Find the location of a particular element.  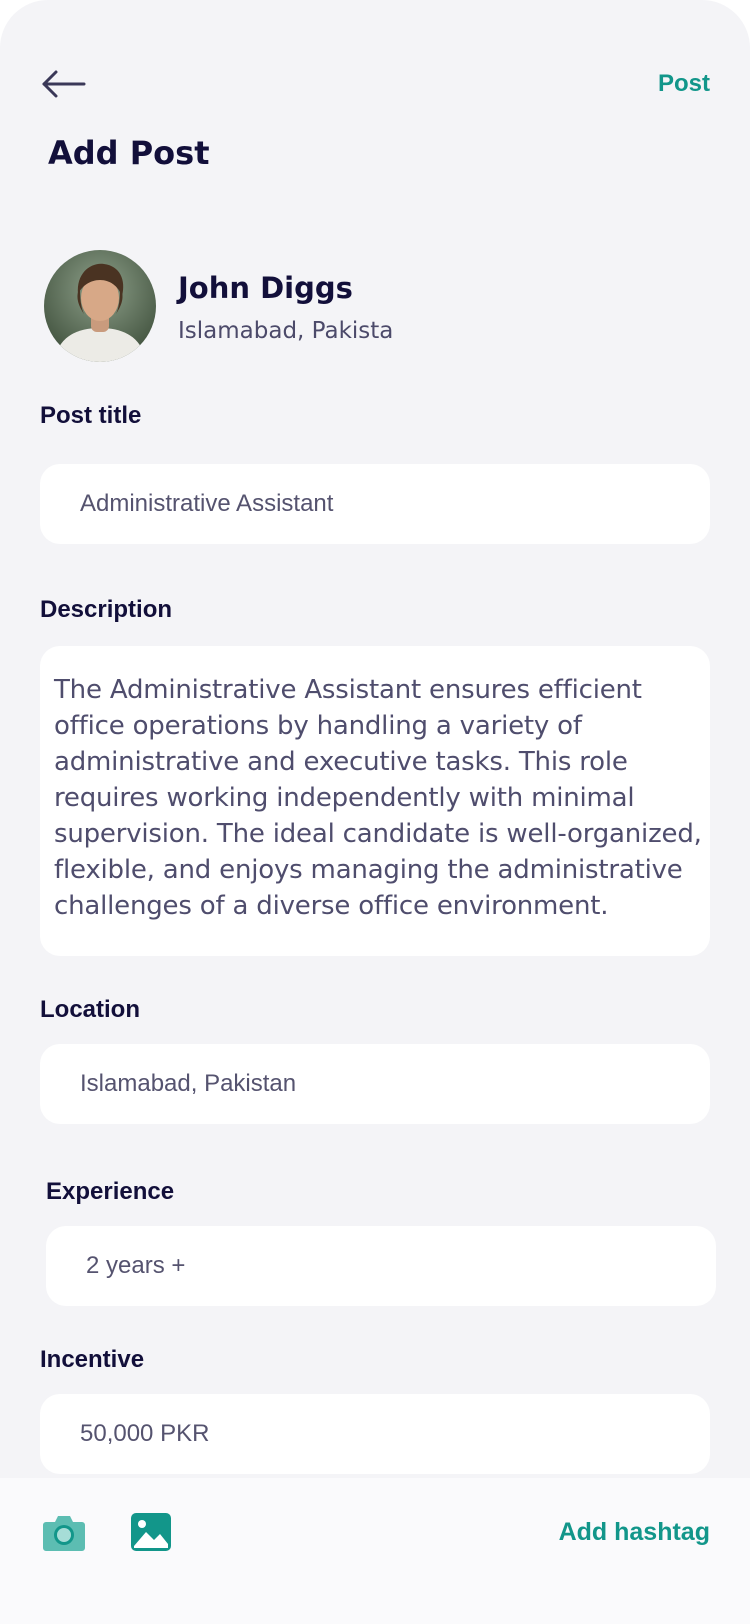

author-name: John Diggs is located at coordinates (265, 288).